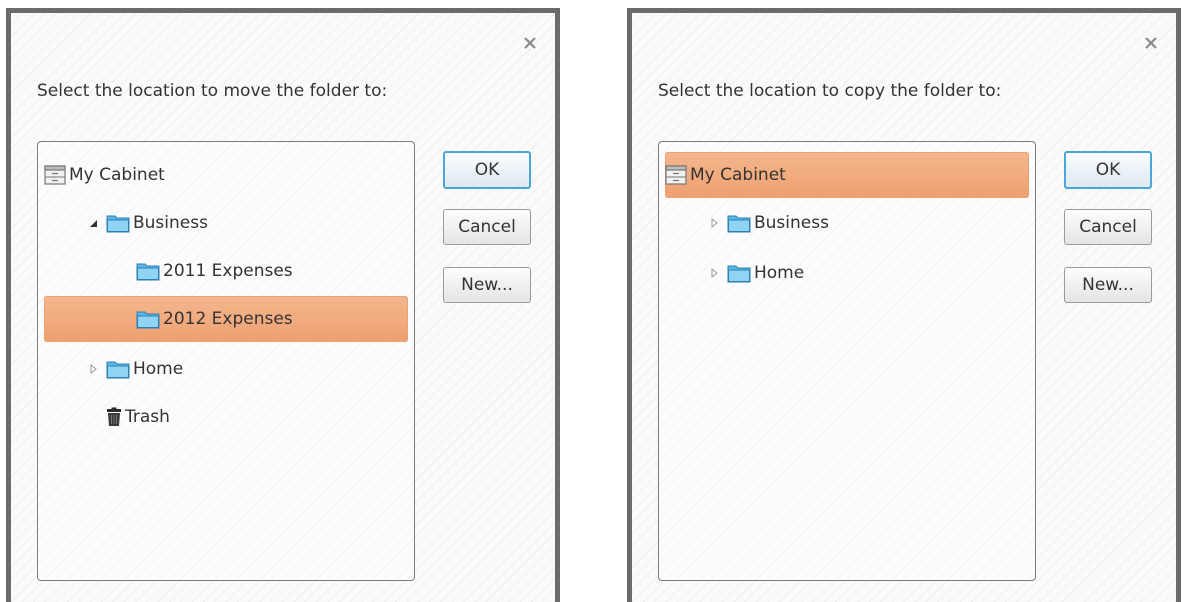  I want to click on tree-node-label: 2012 Expenses, so click(228, 319).